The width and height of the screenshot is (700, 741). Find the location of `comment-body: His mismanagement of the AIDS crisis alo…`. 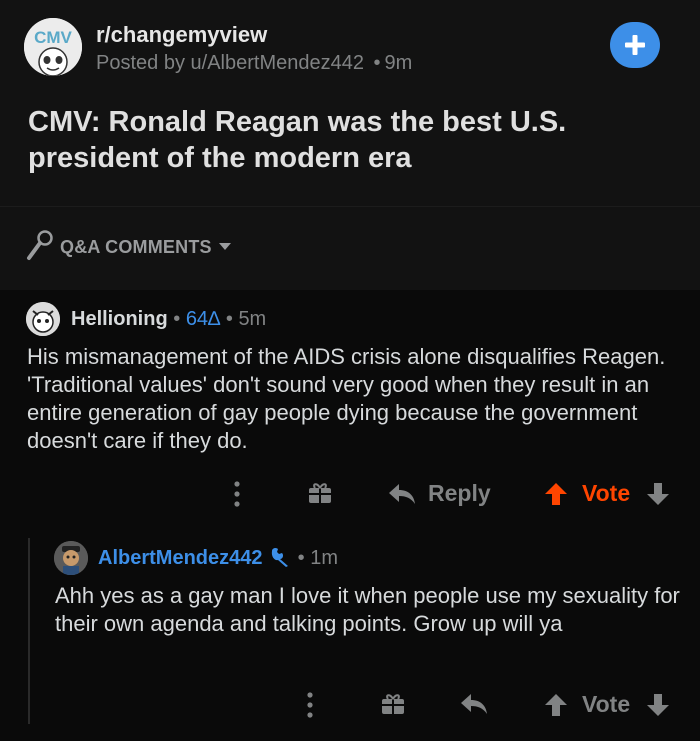

comment-body: His mismanagement of the AIDS crisis alo… is located at coordinates (346, 398).